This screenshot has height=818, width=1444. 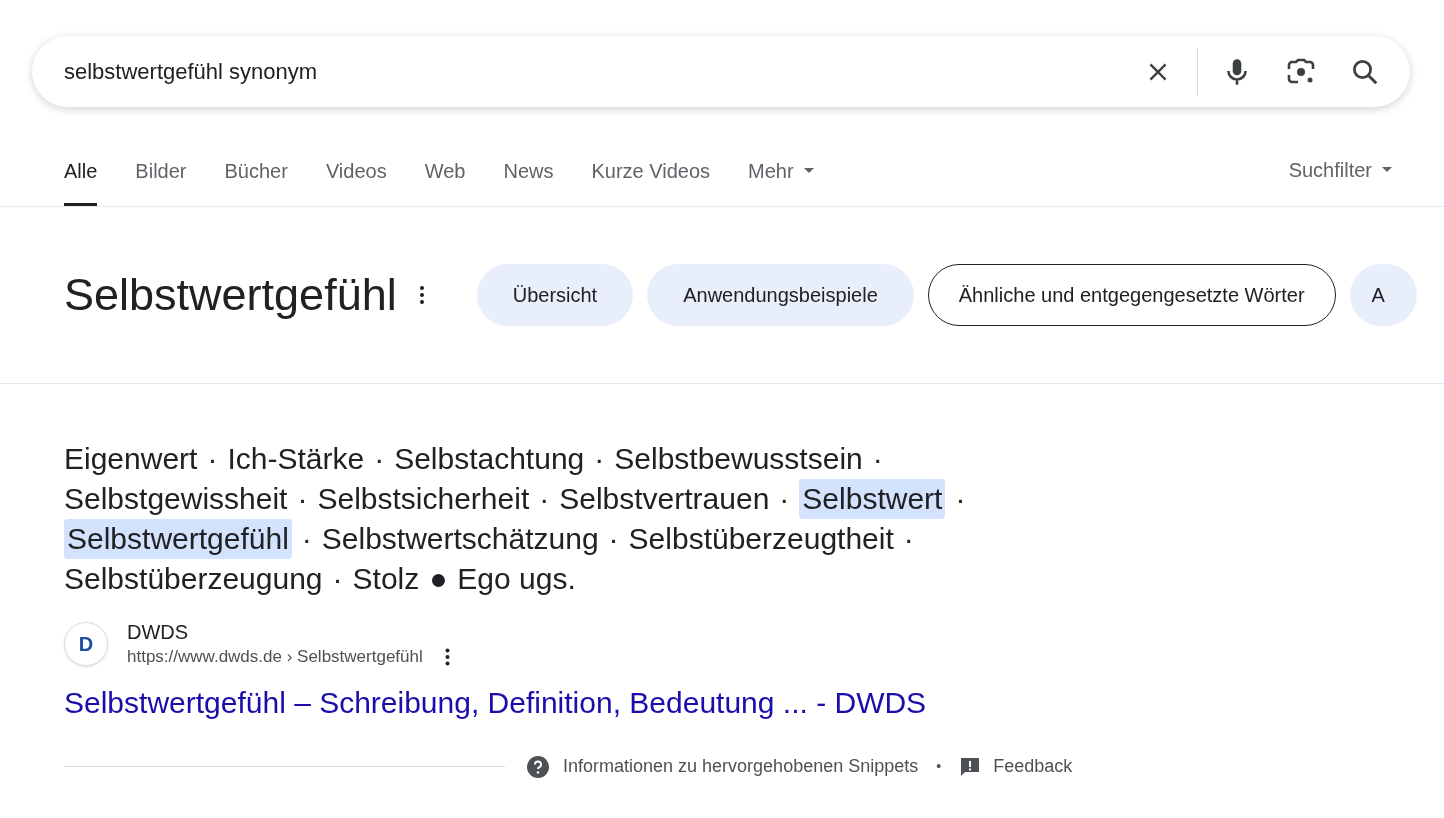 I want to click on search-field: selbstwertgefühl synonym, so click(x=604, y=71).